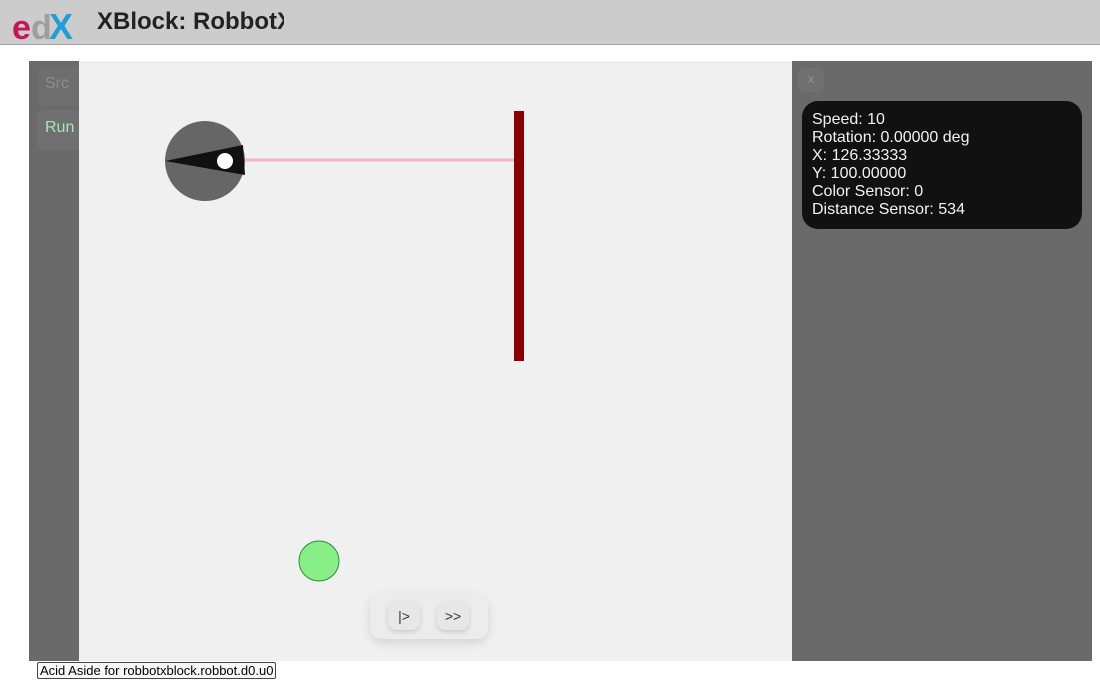 The image size is (1100, 685). What do you see at coordinates (205, 161) in the screenshot?
I see `robot-icon` at bounding box center [205, 161].